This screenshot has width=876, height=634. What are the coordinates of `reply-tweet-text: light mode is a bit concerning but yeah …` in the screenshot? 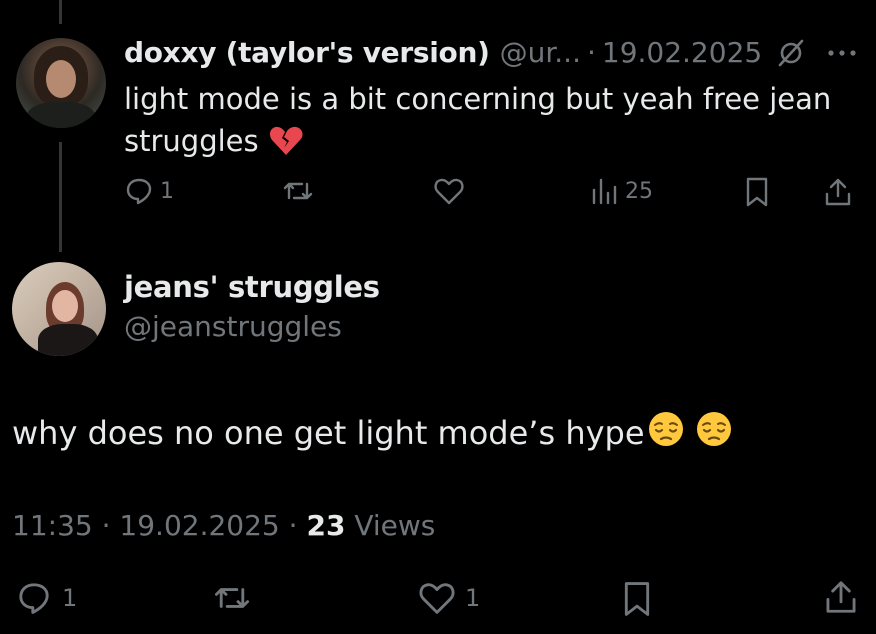 It's located at (484, 123).